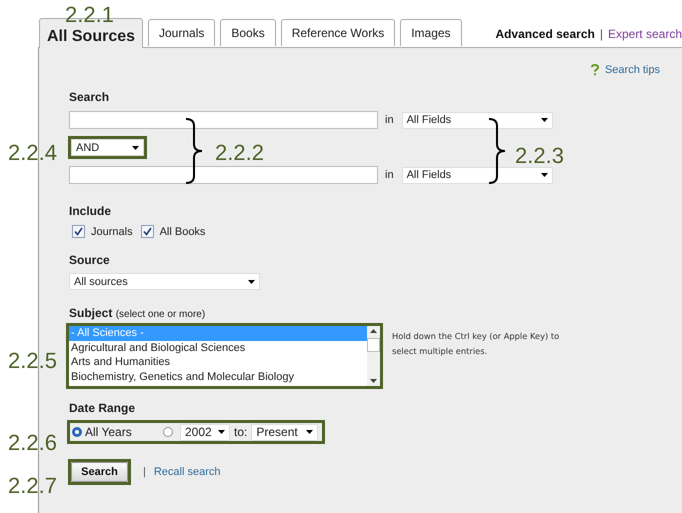  I want to click on help-icon, so click(594, 70).